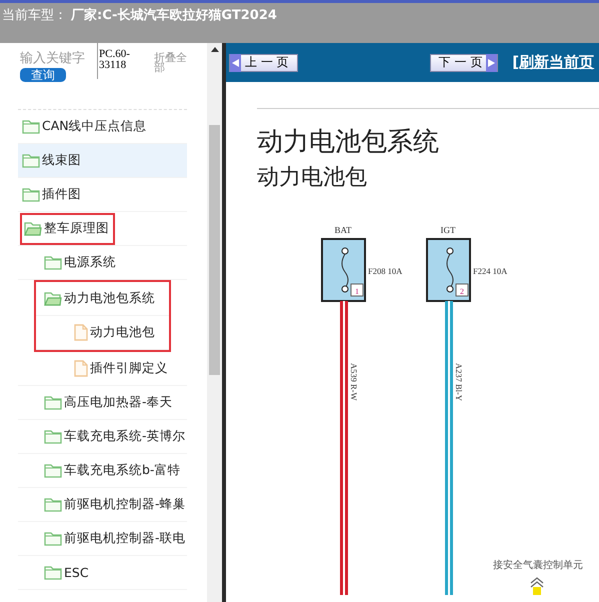 This screenshot has width=599, height=602. What do you see at coordinates (114, 572) in the screenshot?
I see `tree-item: ESC` at bounding box center [114, 572].